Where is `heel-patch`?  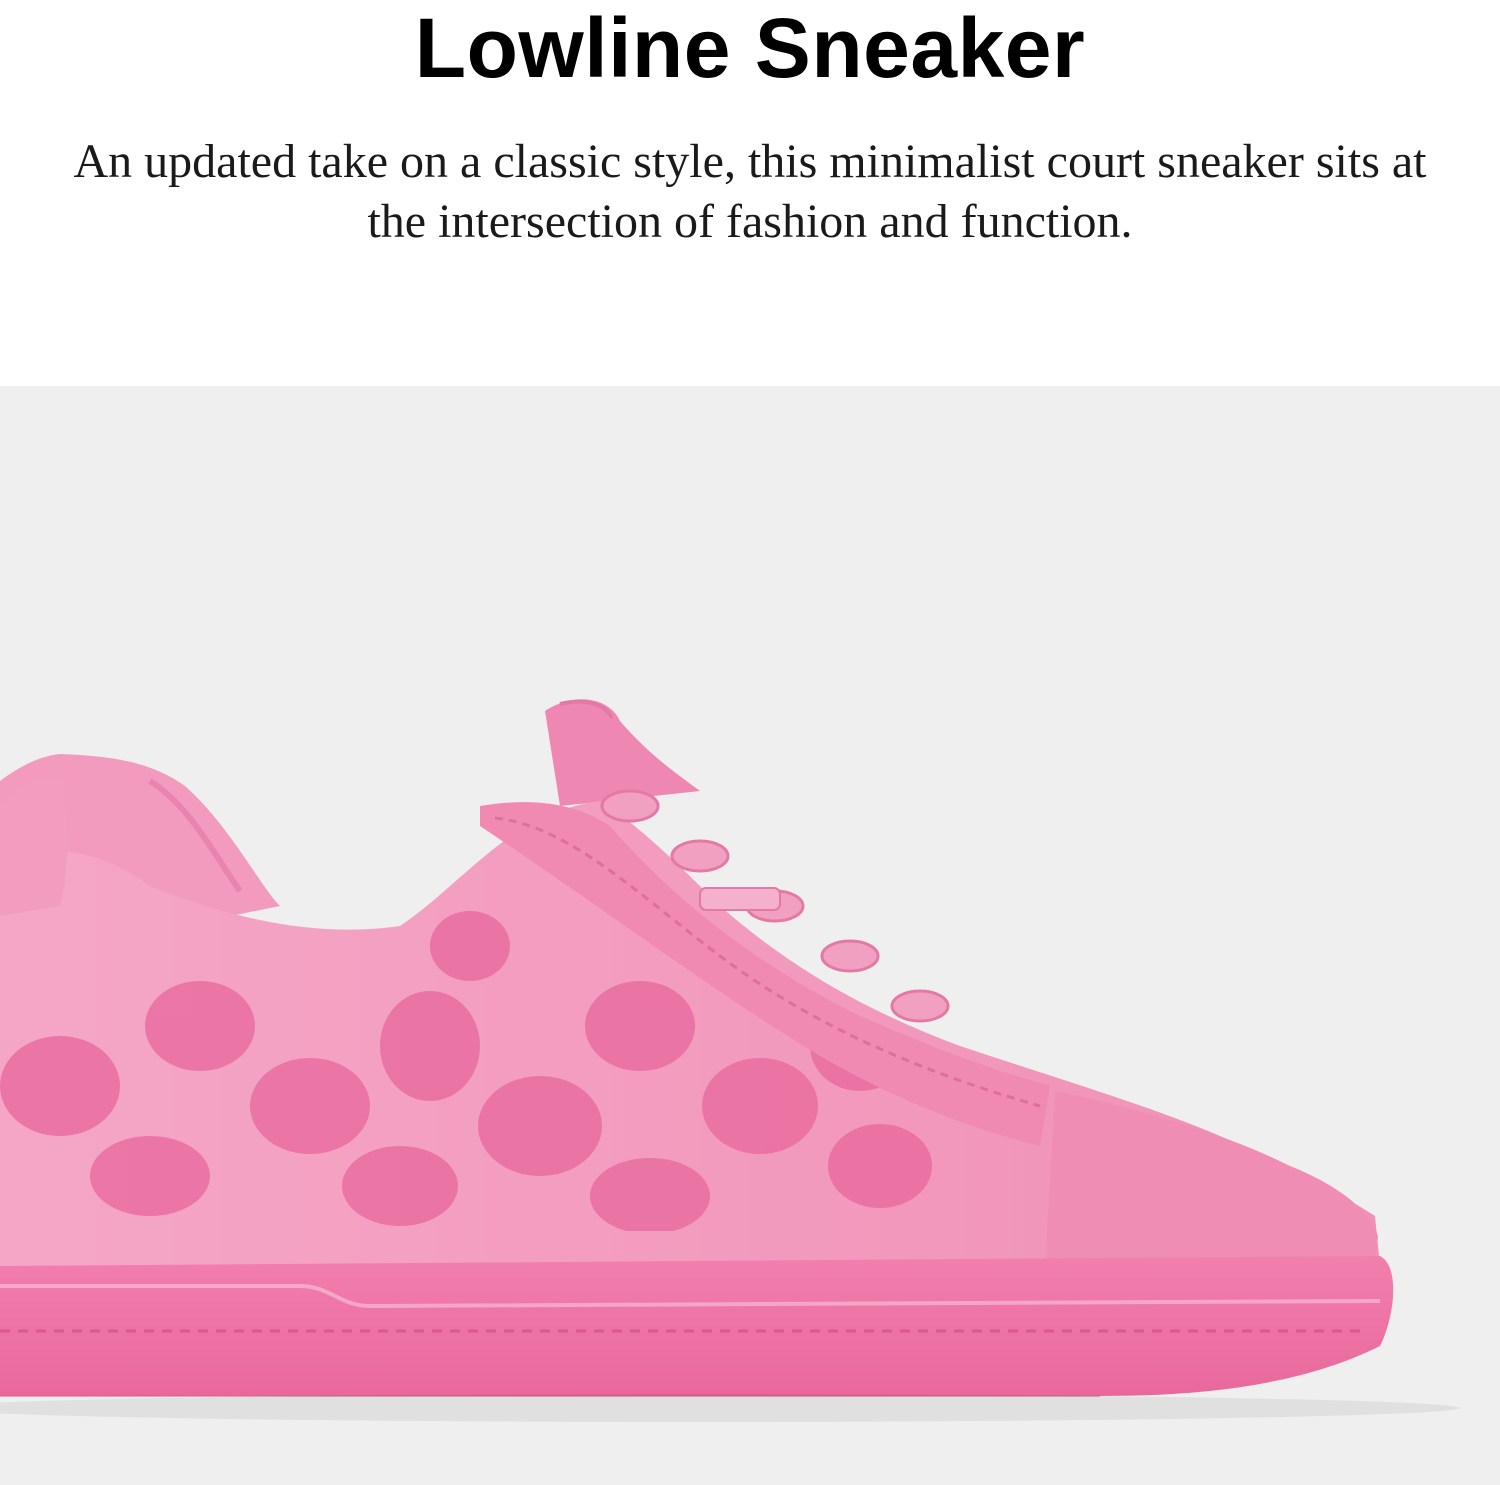 heel-patch is located at coordinates (34, 847).